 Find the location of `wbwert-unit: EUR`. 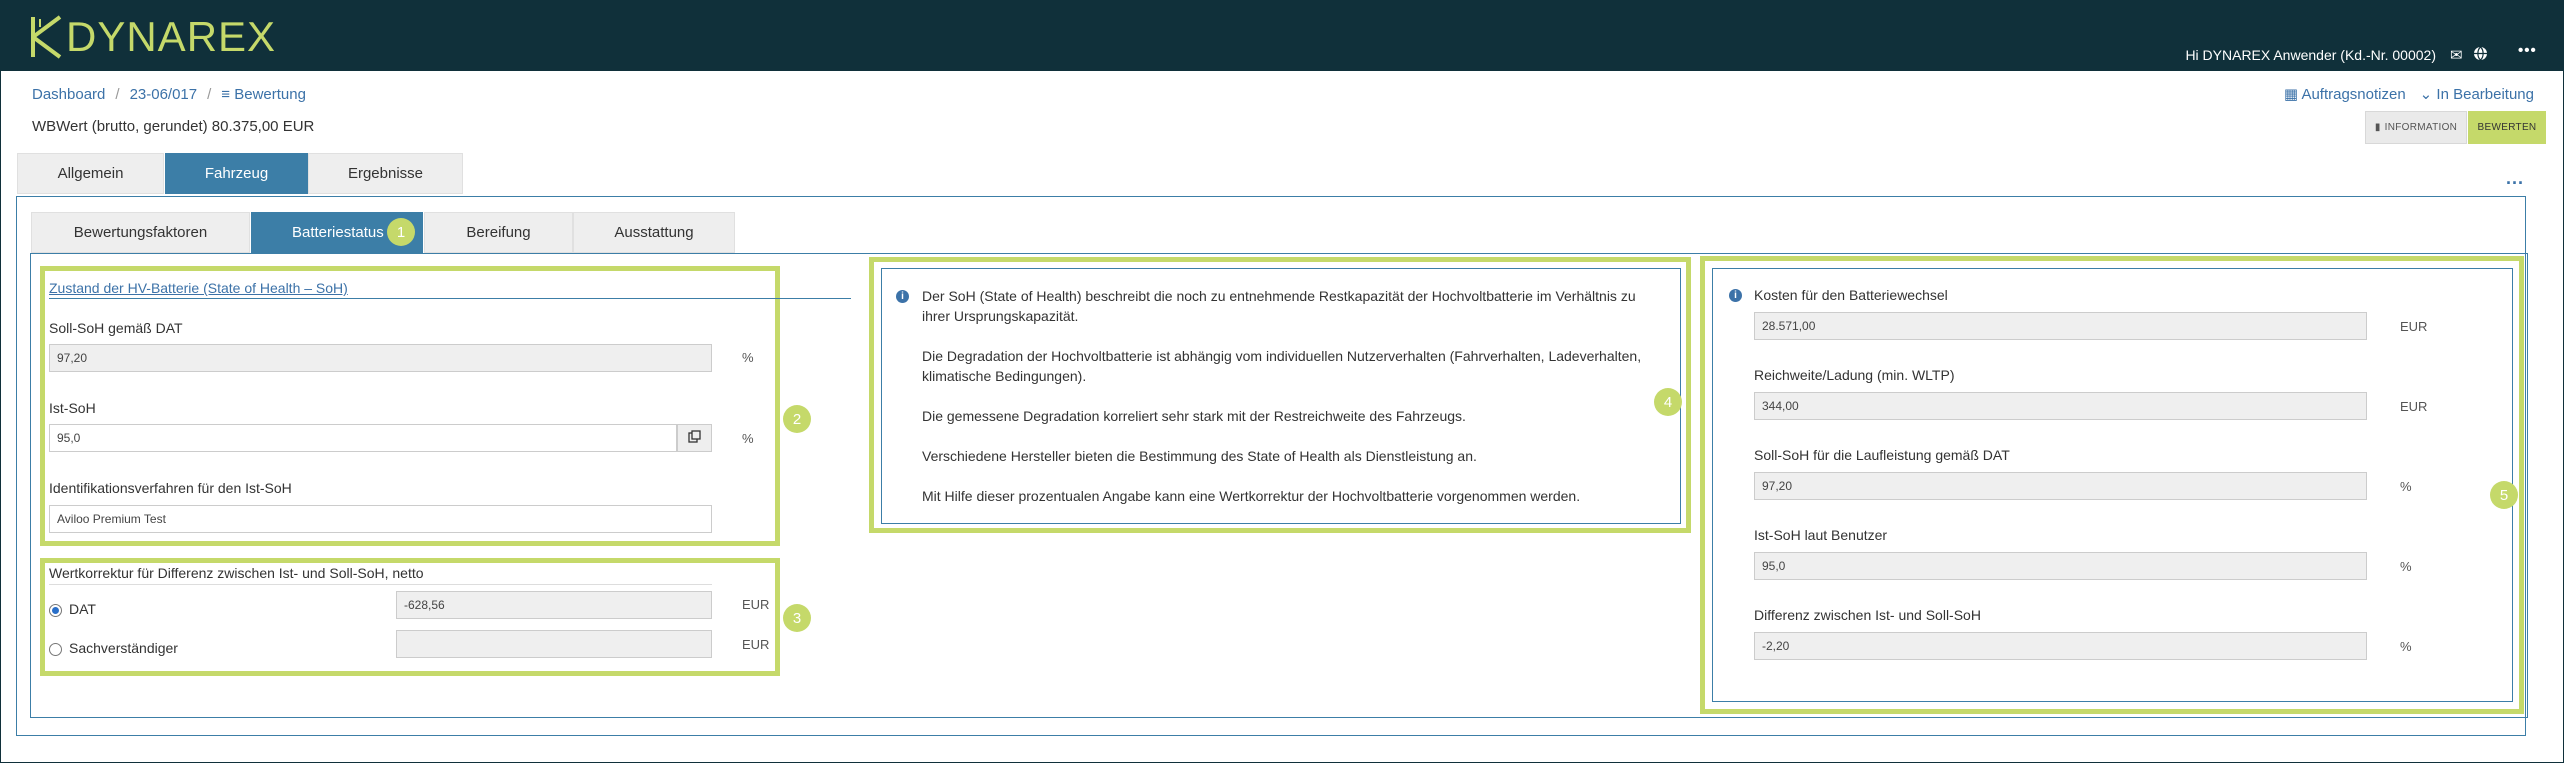

wbwert-unit: EUR is located at coordinates (298, 126).